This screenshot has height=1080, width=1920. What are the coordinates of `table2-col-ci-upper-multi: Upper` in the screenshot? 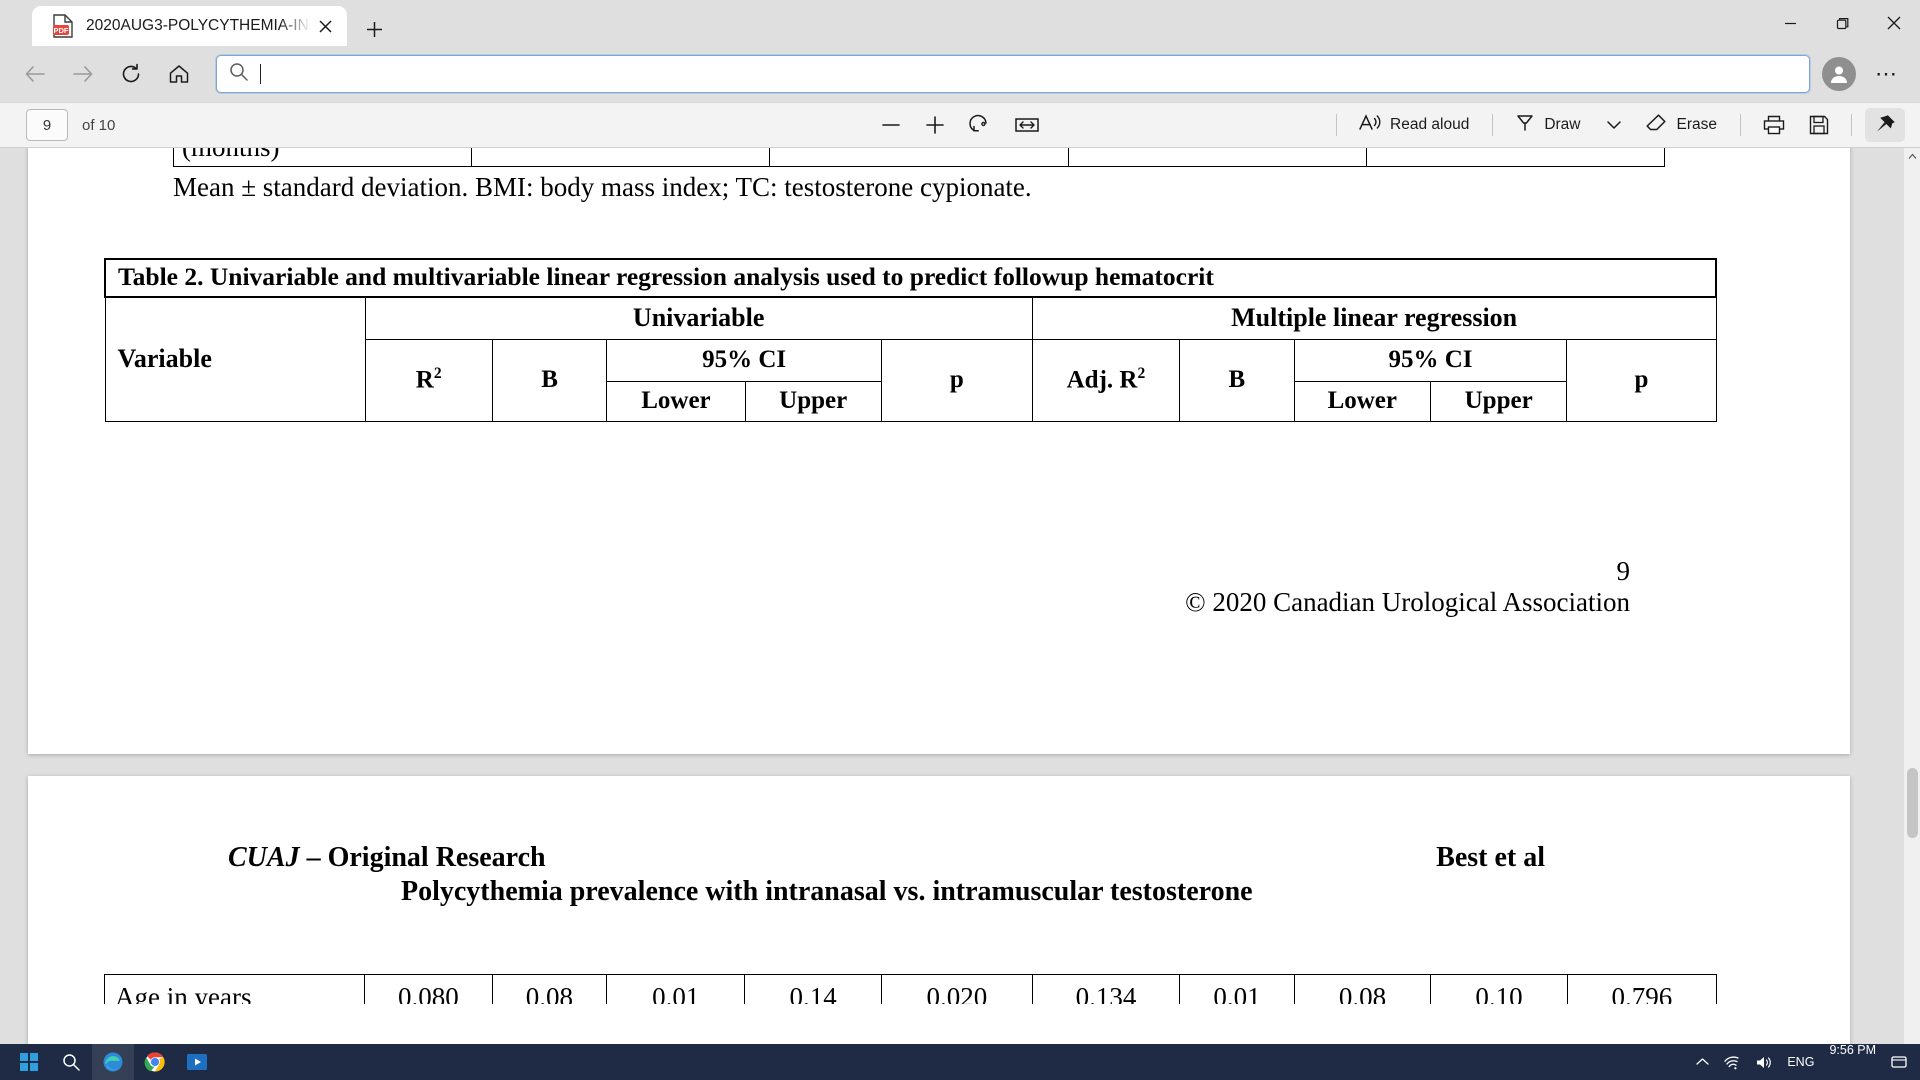 It's located at (1498, 401).